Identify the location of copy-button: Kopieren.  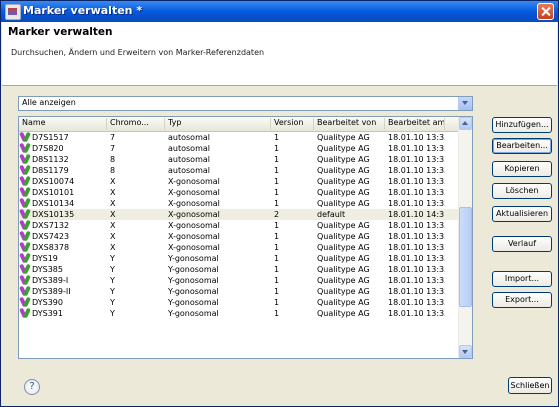
(522, 169).